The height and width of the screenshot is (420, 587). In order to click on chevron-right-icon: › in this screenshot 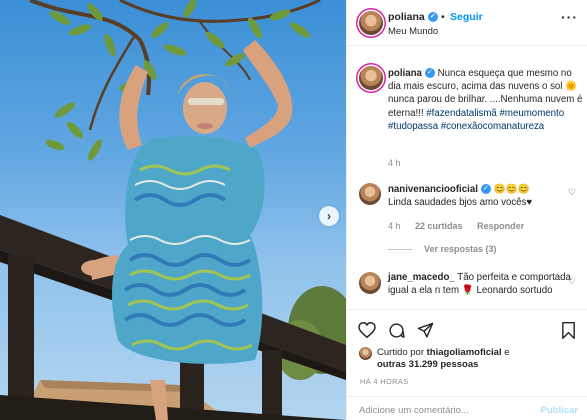, I will do `click(329, 216)`.